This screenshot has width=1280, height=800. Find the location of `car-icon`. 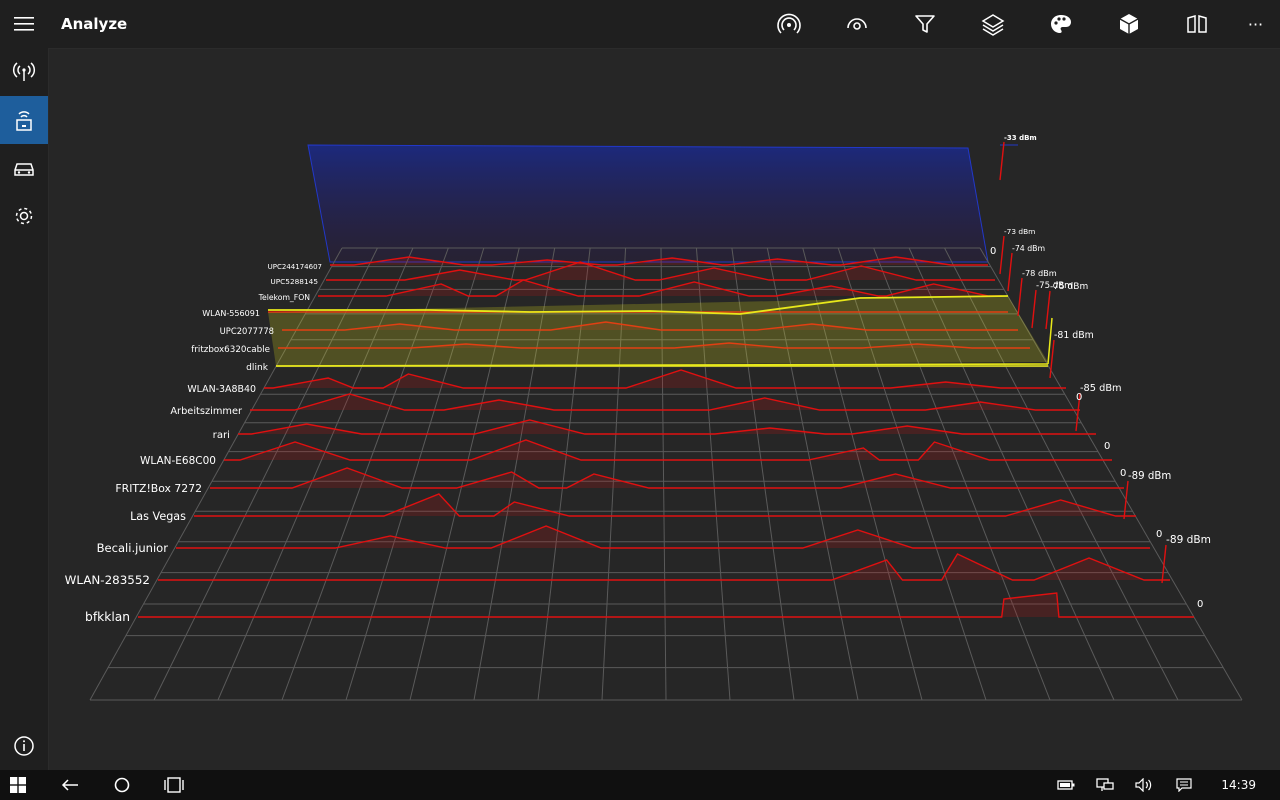

car-icon is located at coordinates (24, 169).